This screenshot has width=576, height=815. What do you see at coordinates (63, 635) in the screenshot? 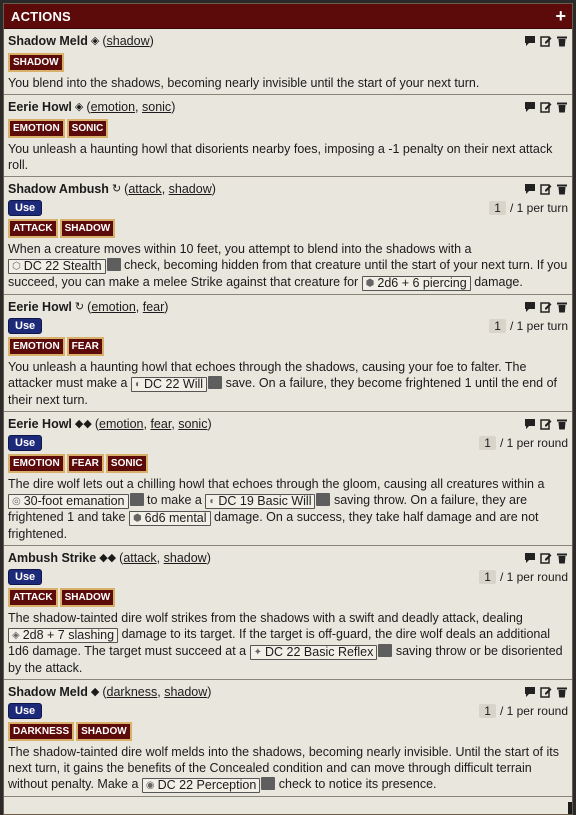
I see `damage-inline: ◈ 2d8 + 7 slashing` at bounding box center [63, 635].